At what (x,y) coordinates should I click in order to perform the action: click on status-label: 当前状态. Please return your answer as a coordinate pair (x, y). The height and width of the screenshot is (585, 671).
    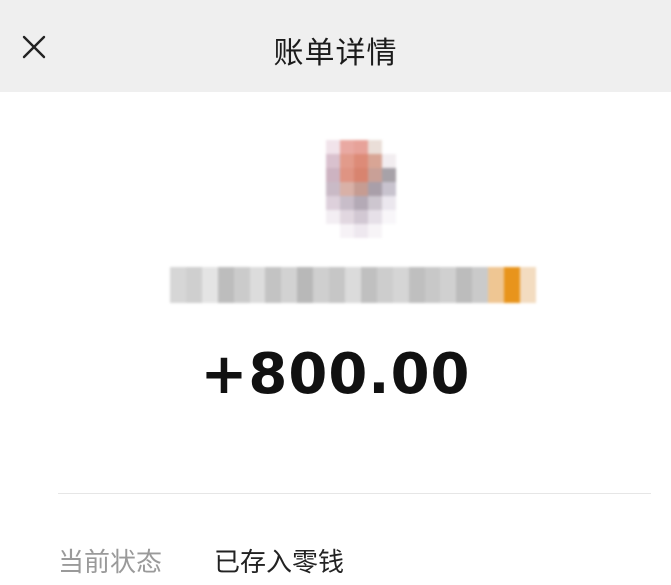
    Looking at the image, I should click on (110, 563).